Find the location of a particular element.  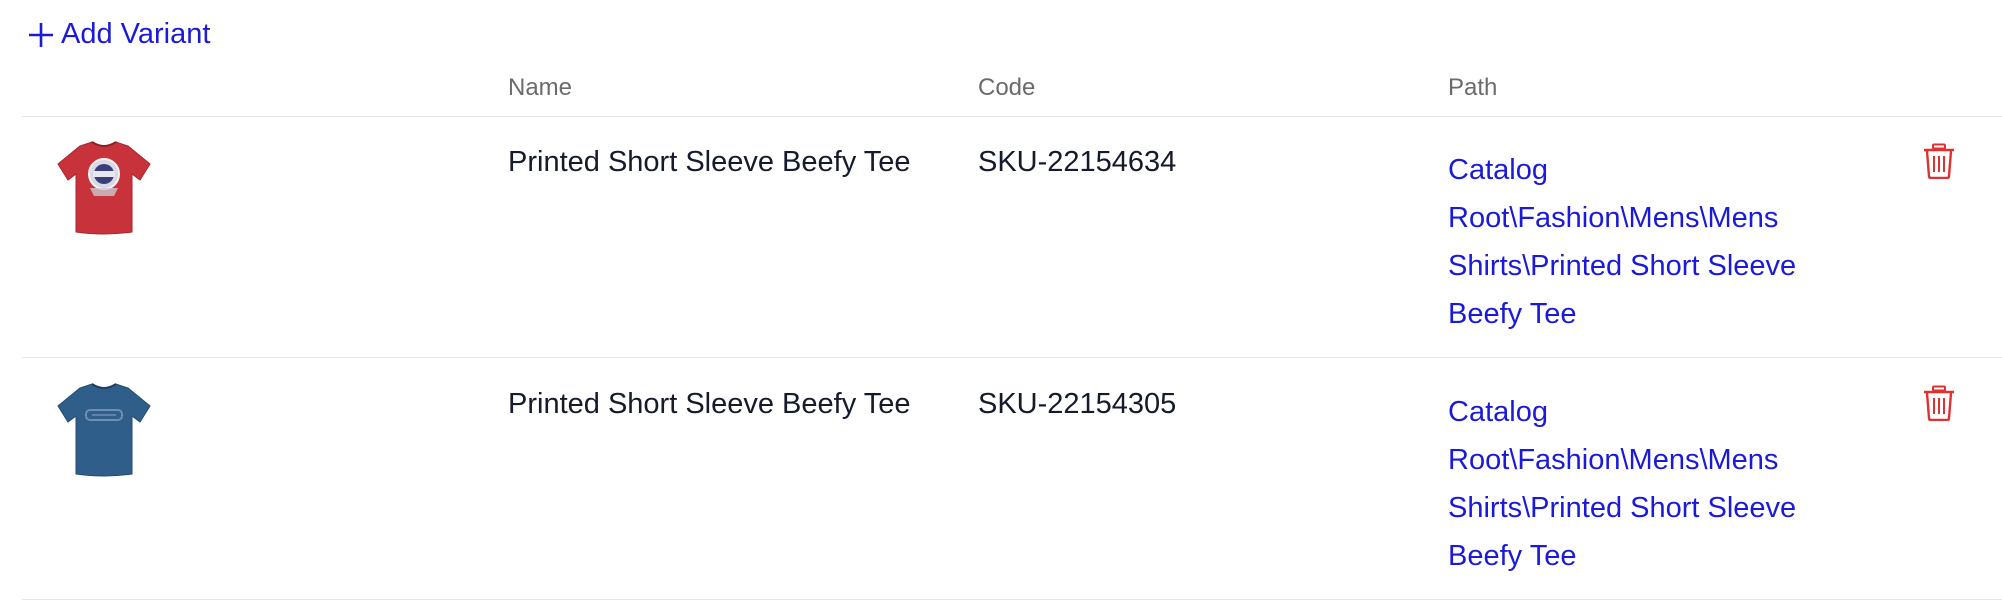

variant-code: SKU-22154305 is located at coordinates (1077, 404).